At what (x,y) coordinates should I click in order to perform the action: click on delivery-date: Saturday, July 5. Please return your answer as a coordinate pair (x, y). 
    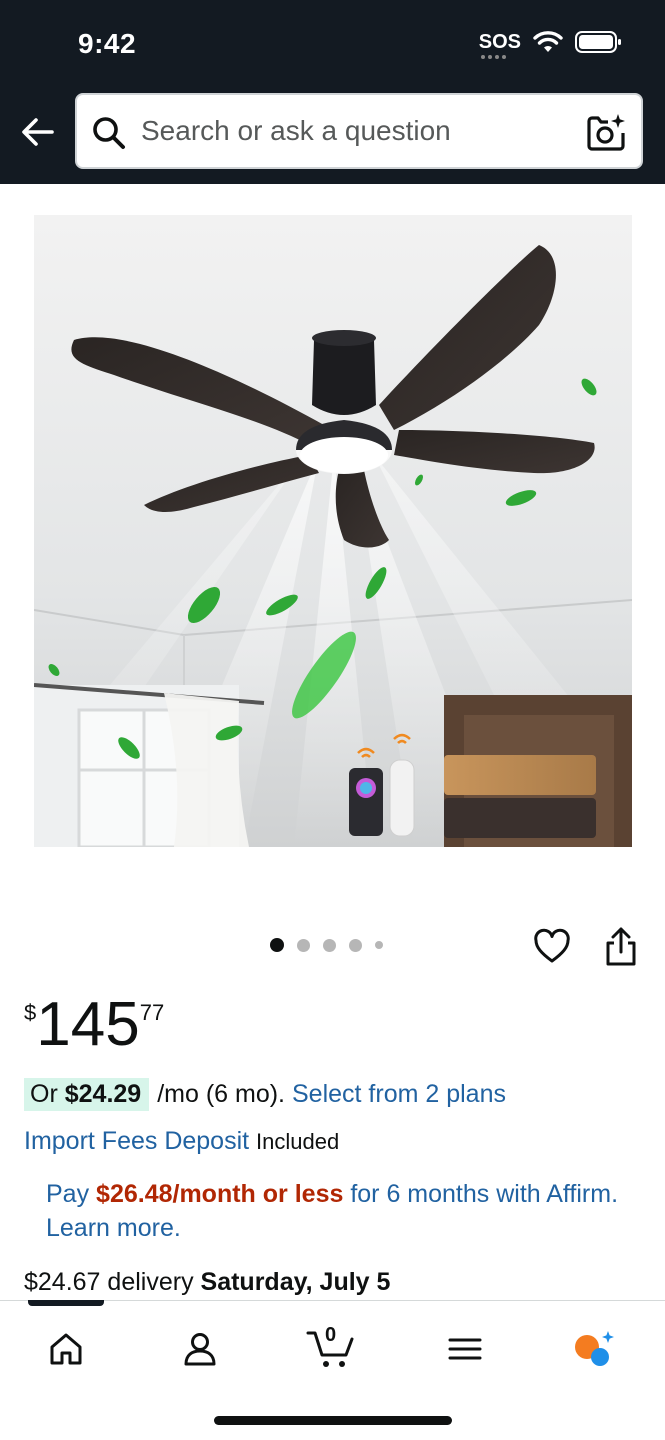
    Looking at the image, I should click on (295, 1282).